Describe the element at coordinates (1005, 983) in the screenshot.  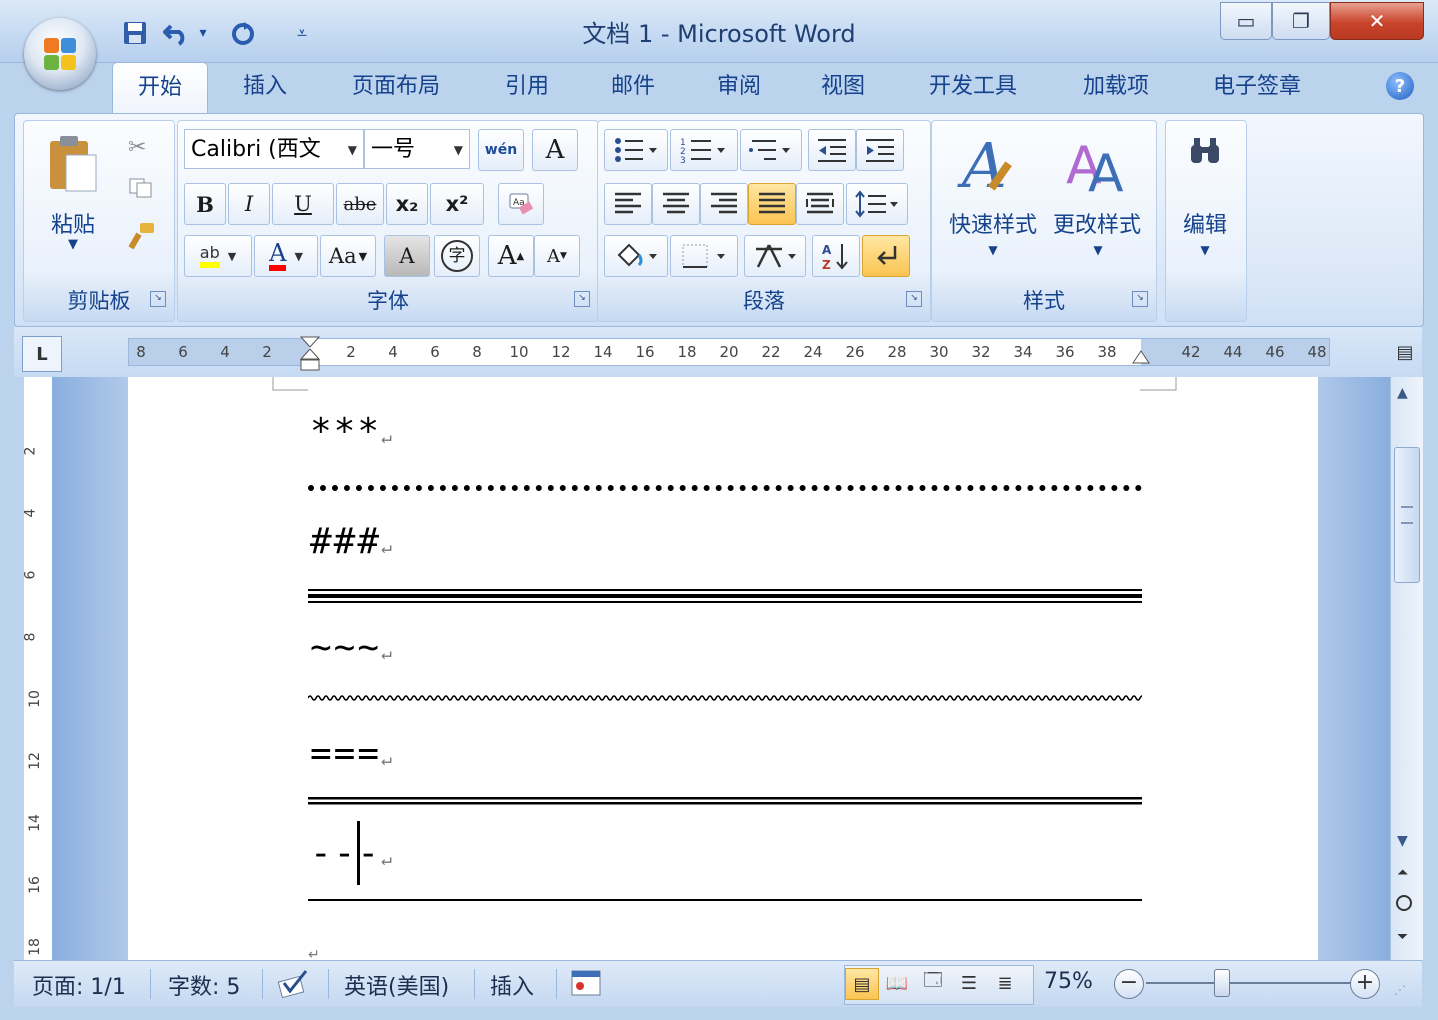
I see `draft-view-icon: ≣` at that location.